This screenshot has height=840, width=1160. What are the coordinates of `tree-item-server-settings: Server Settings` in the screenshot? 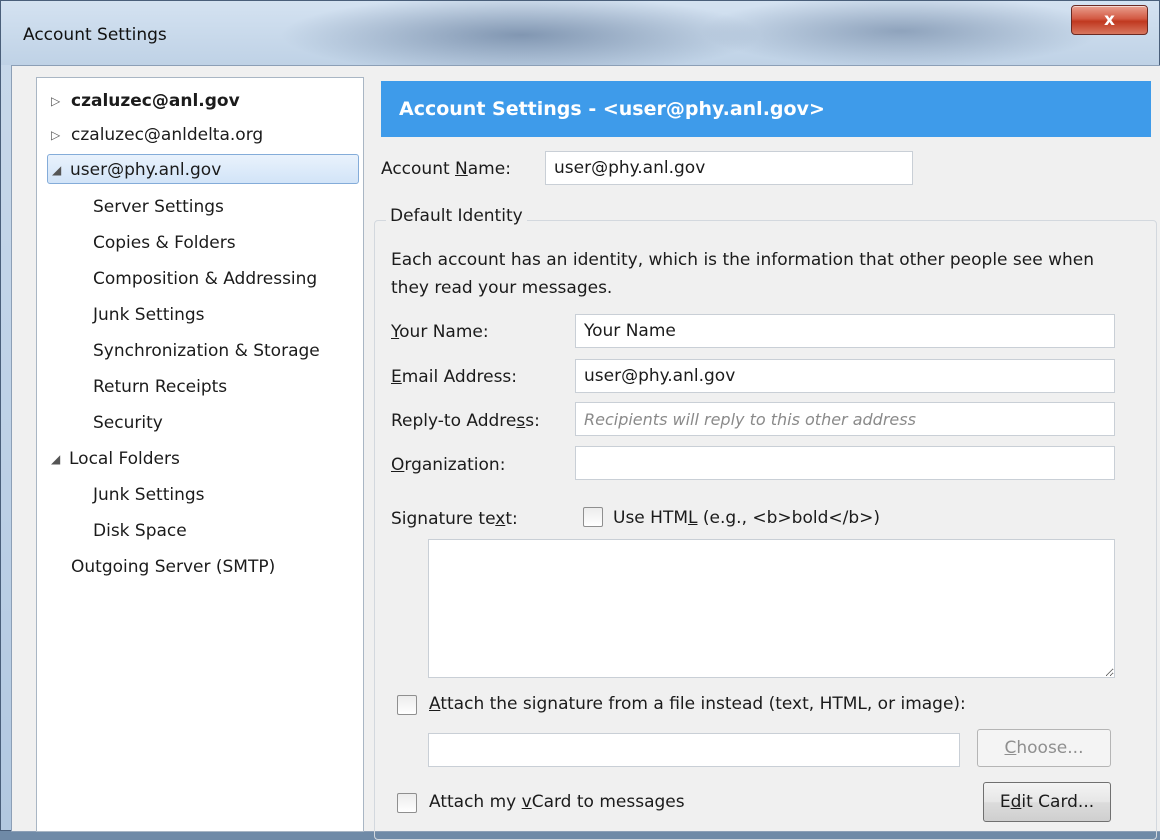 It's located at (158, 207).